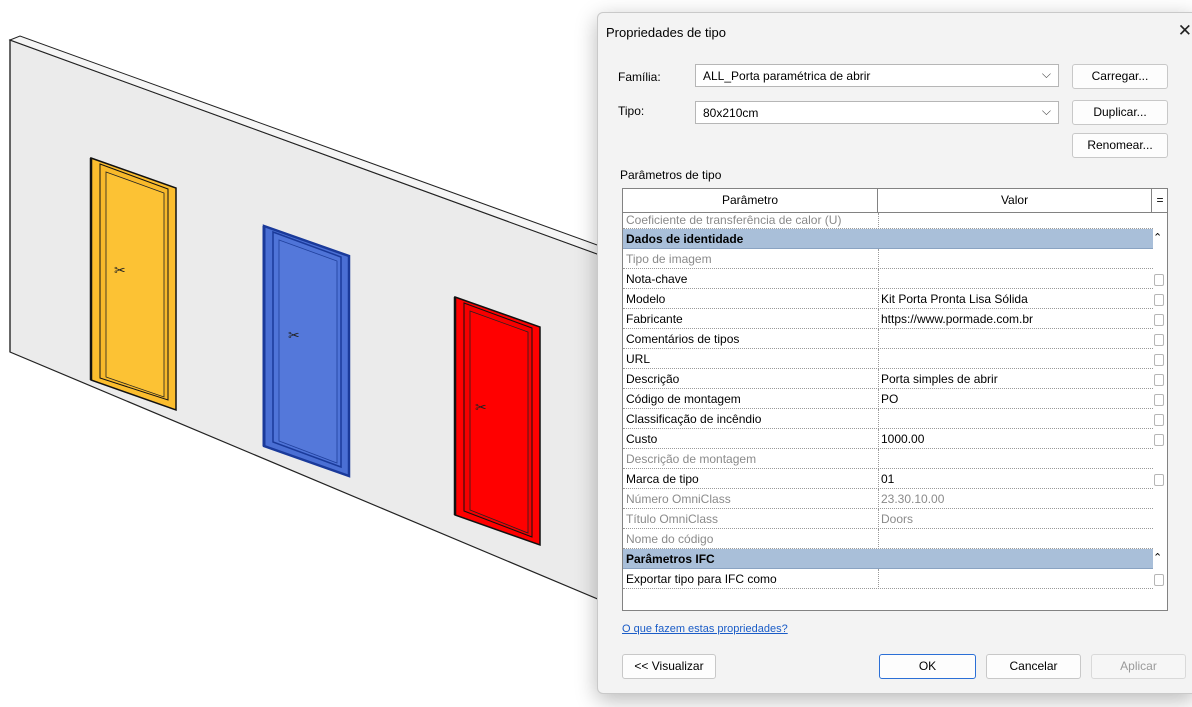 The height and width of the screenshot is (707, 1192). What do you see at coordinates (893, 279) in the screenshot?
I see `parameter-row: Nota-chave` at bounding box center [893, 279].